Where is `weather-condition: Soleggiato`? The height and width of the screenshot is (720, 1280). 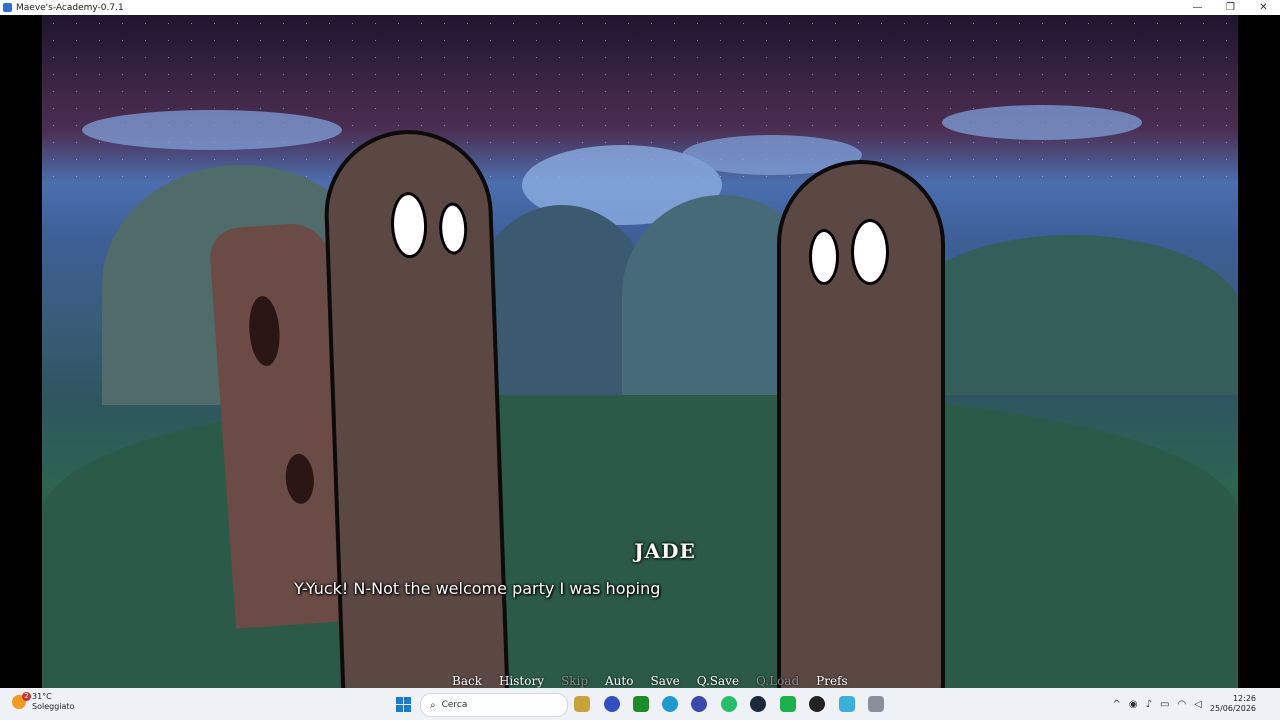 weather-condition: Soleggiato is located at coordinates (53, 706).